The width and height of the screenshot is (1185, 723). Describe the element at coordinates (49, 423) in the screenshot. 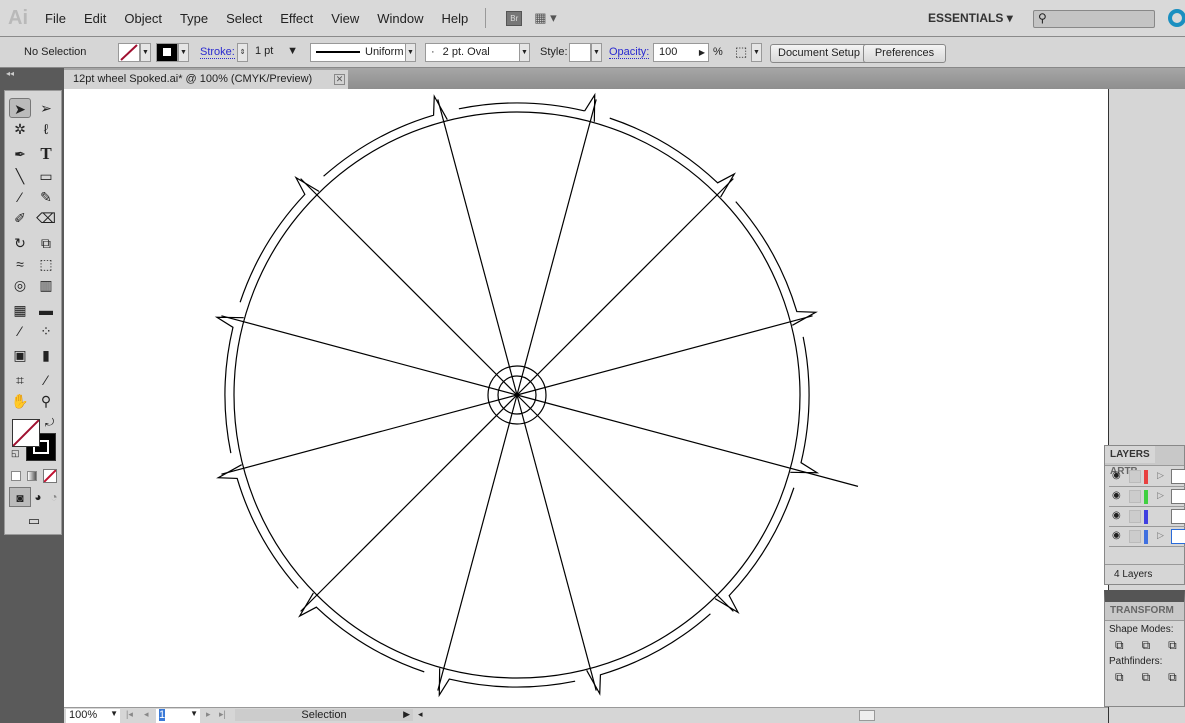

I see `swap-colors-icon: ⤾` at that location.